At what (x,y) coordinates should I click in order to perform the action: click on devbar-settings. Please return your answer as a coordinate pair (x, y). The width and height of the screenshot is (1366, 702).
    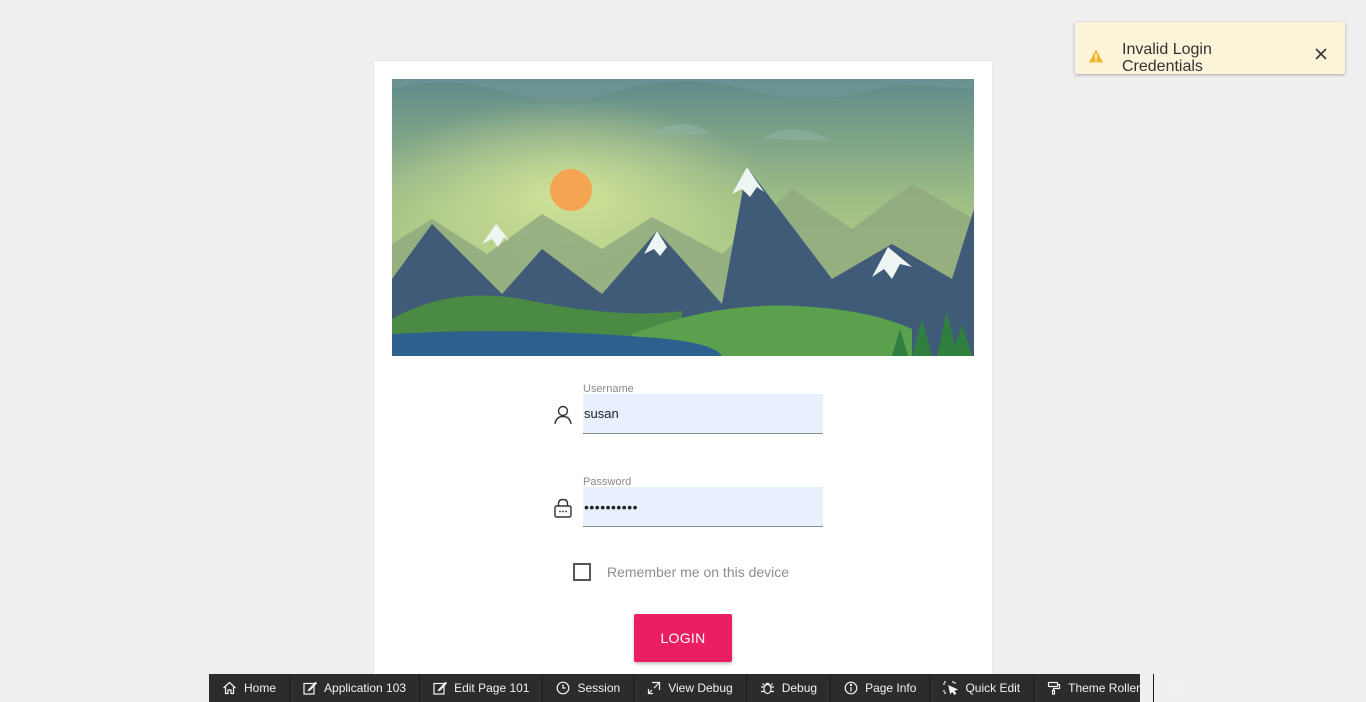
    Looking at the image, I should click on (1178, 688).